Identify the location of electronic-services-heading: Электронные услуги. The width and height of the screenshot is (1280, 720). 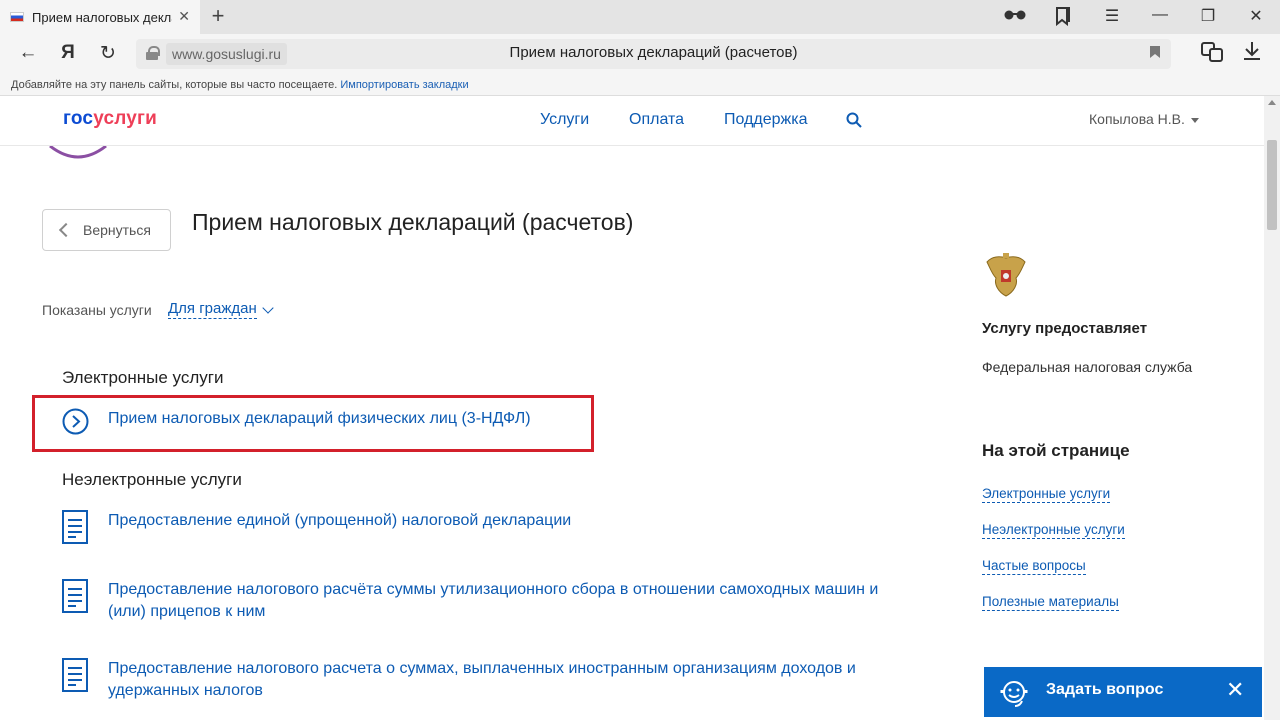
(143, 377).